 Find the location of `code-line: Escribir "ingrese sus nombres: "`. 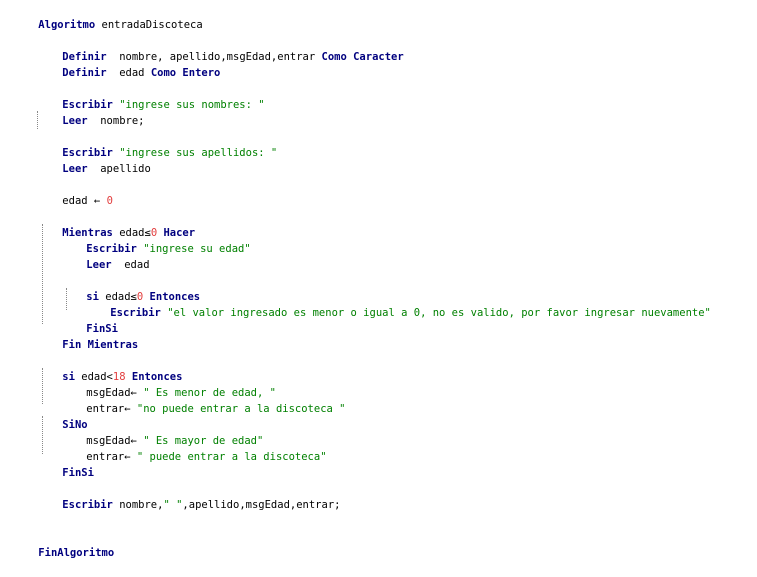

code-line: Escribir "ingrese sus nombres: " is located at coordinates (150, 96).